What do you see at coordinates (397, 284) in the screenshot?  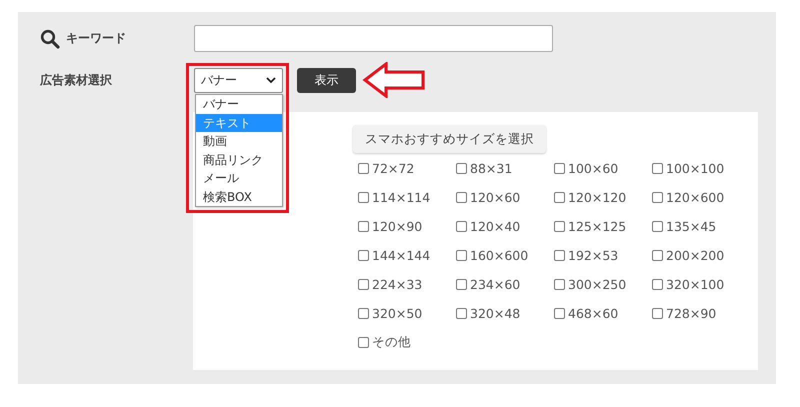 I see `size-label: 224×33` at bounding box center [397, 284].